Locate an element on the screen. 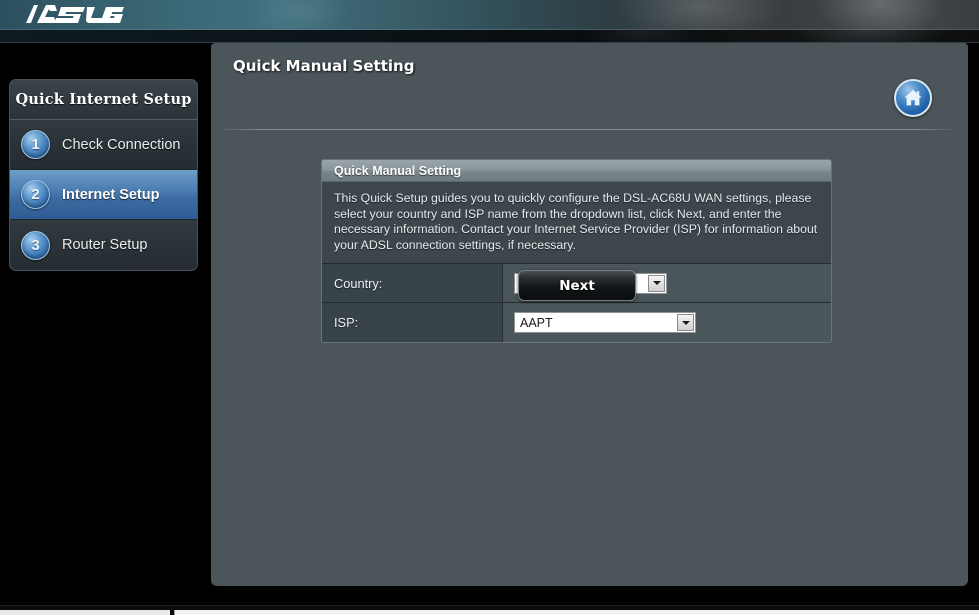  sidebar-title: Quick Internet Setup is located at coordinates (103, 100).